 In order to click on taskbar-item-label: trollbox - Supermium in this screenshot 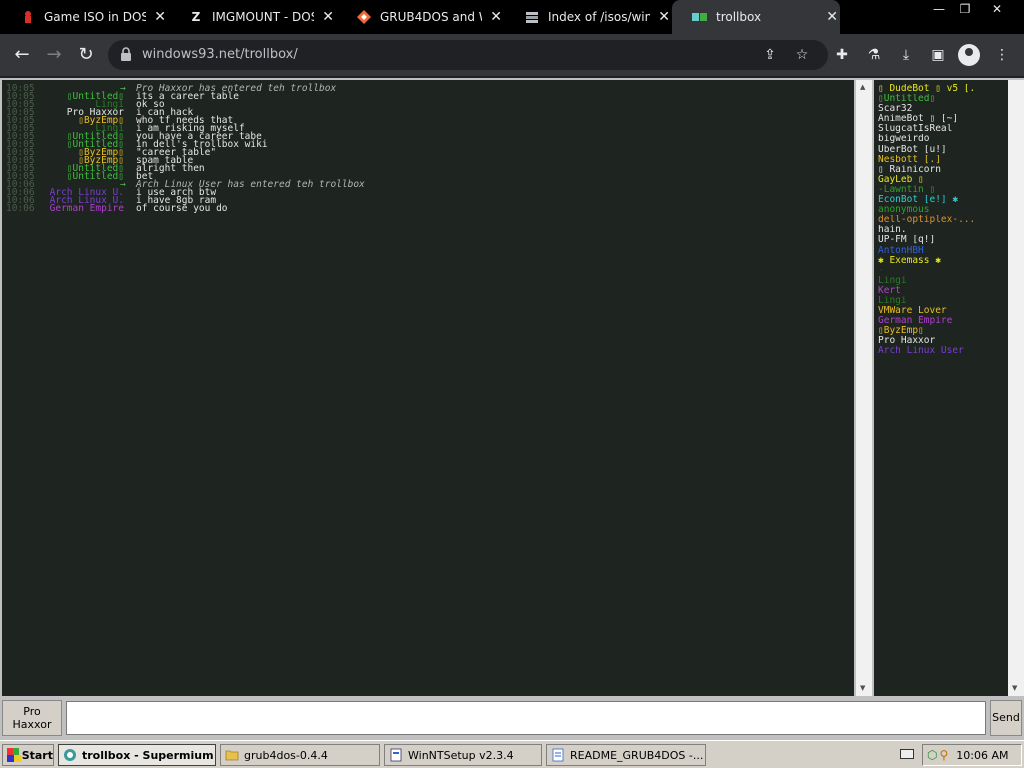, I will do `click(148, 755)`.